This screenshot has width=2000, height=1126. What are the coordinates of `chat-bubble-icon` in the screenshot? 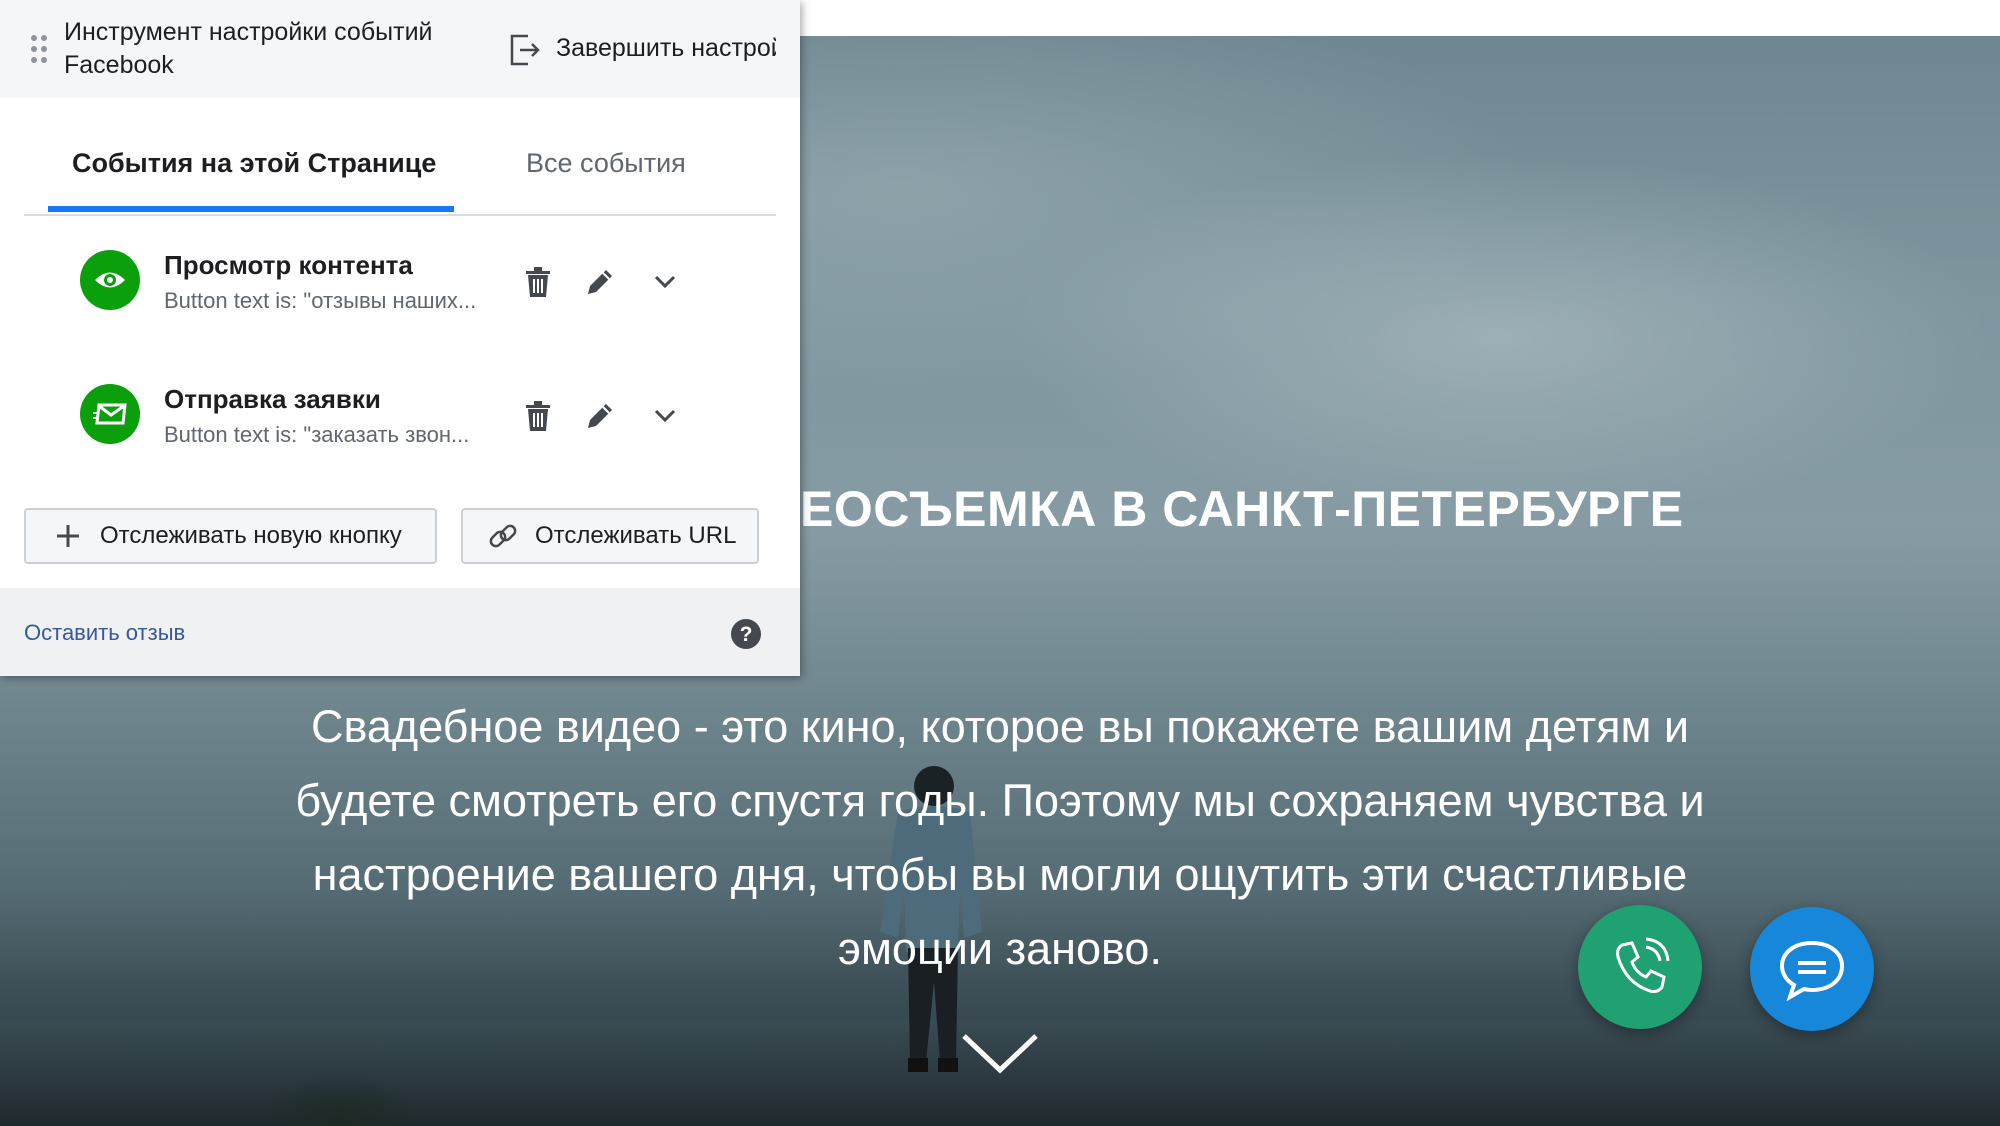 It's located at (1812, 970).